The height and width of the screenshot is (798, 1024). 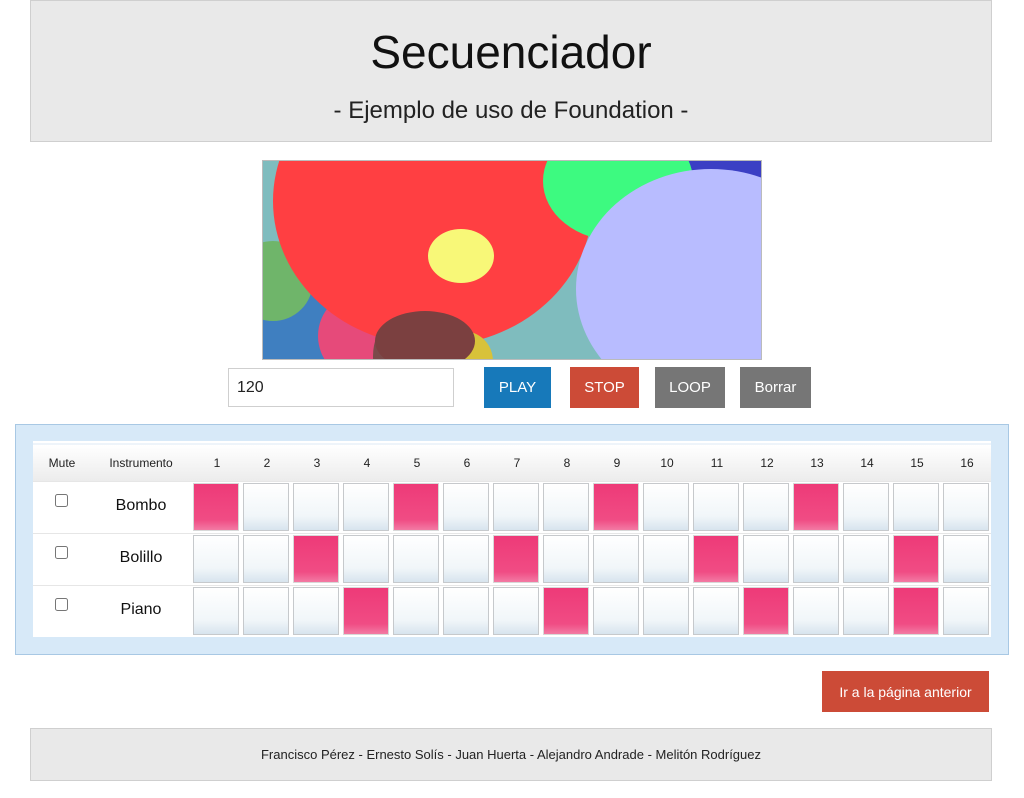 I want to click on loop-button: LOOP, so click(x=690, y=387).